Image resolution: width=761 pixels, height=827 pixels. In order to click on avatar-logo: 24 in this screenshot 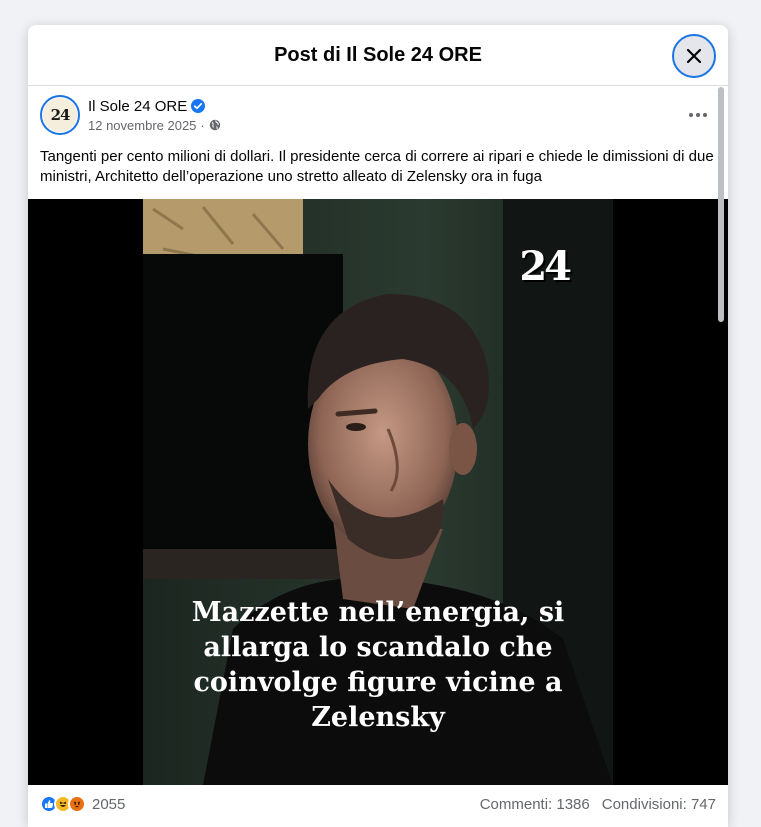, I will do `click(60, 115)`.